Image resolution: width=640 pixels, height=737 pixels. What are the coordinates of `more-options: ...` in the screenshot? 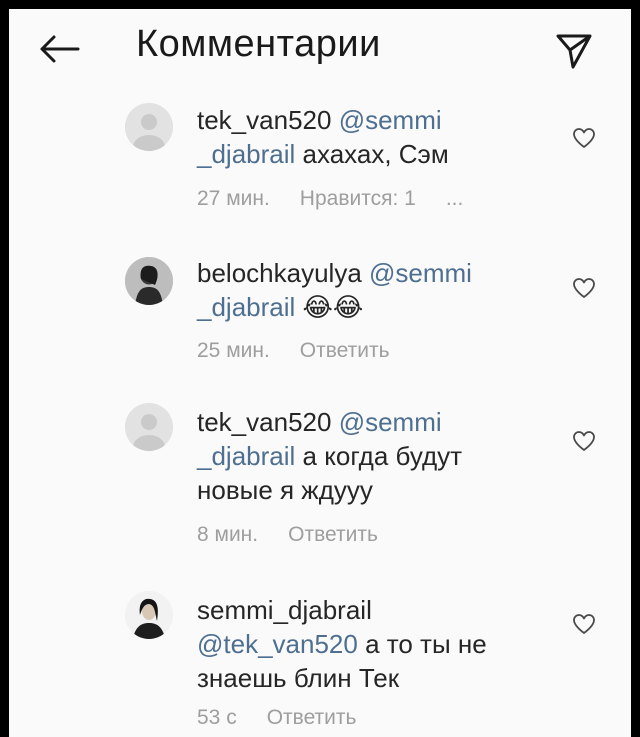 It's located at (455, 199).